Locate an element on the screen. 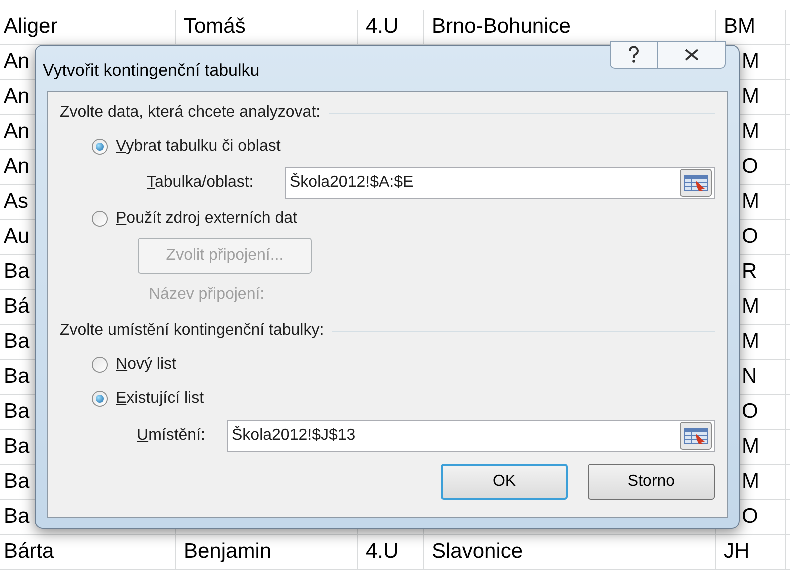 This screenshot has width=790, height=580. dialog-button: Storno is located at coordinates (651, 482).